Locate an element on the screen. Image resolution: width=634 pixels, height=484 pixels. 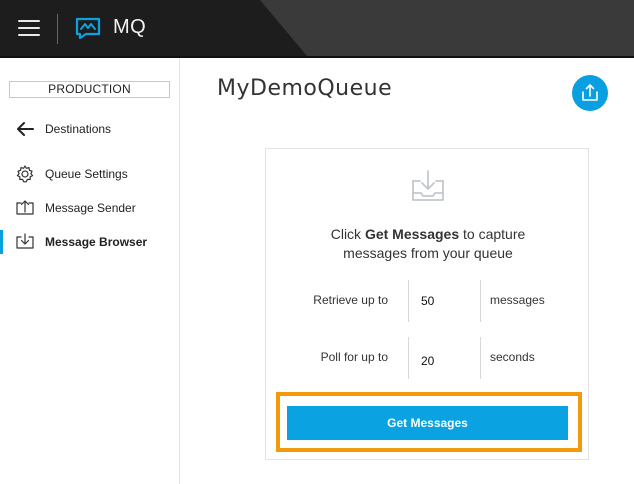
retrieve-count-input is located at coordinates (446, 301).